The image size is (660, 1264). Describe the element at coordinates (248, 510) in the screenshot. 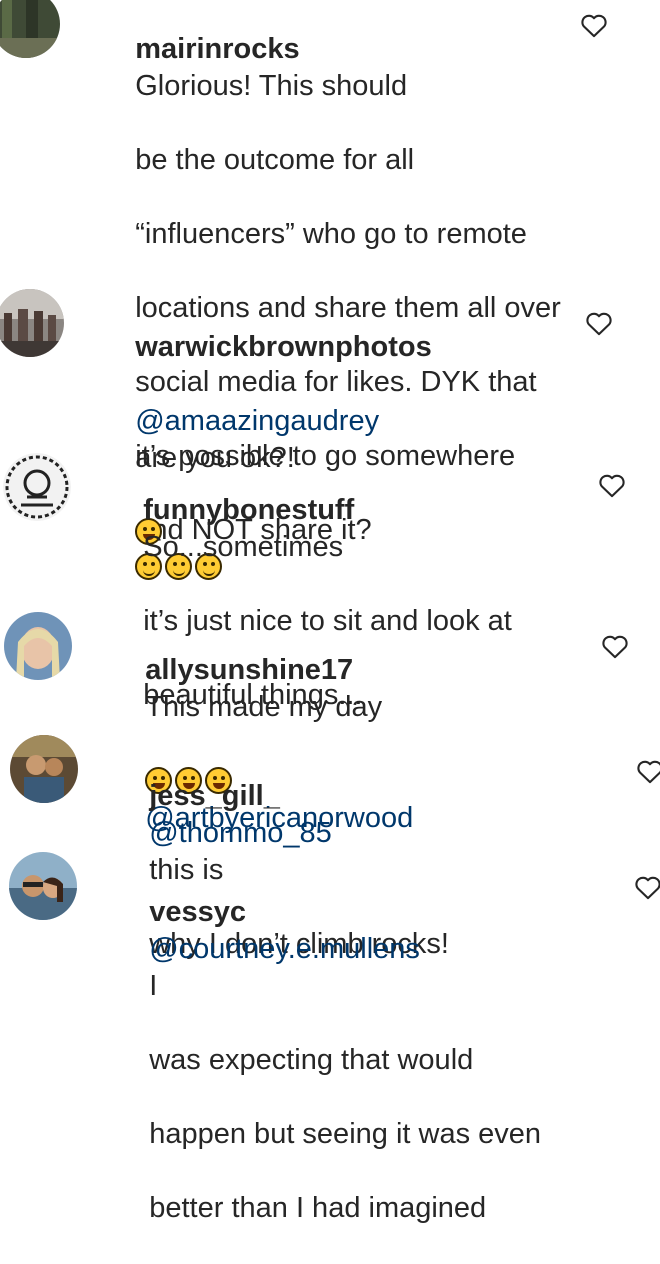

I see `comment-username: funnybonestuff` at that location.